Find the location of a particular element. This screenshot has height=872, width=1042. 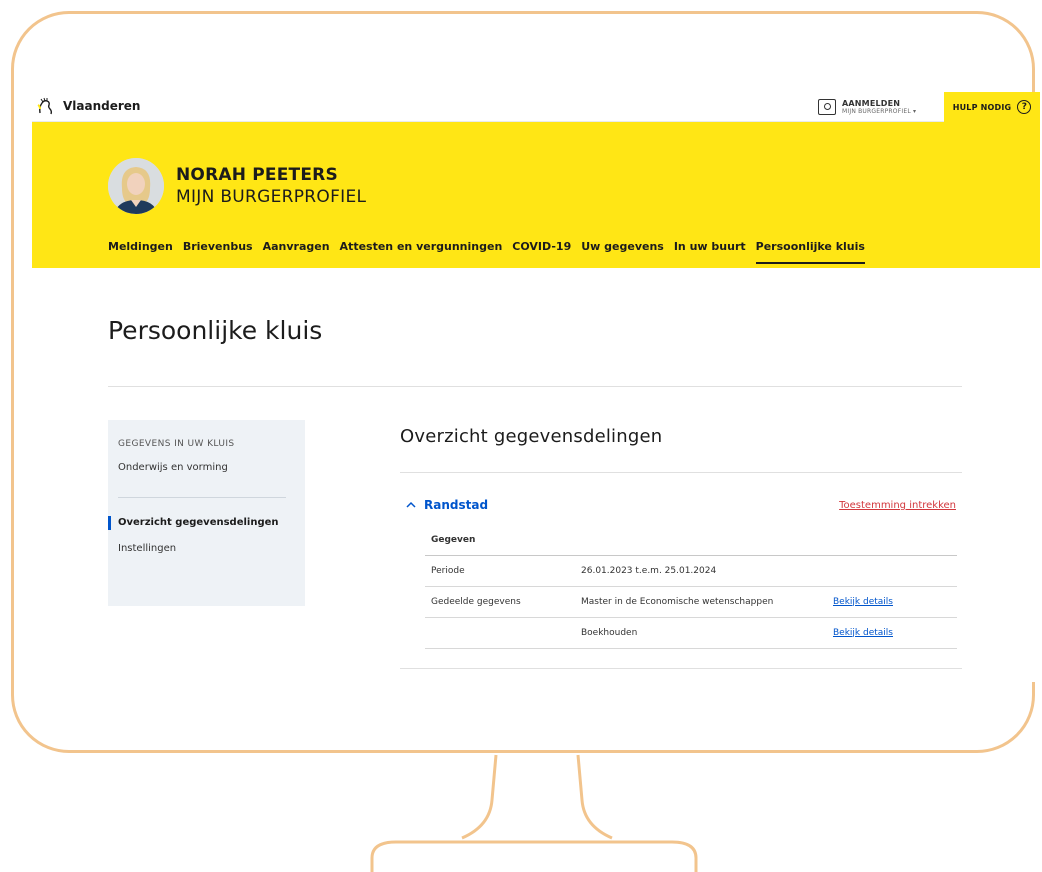

accordion-header: Randstad Toestemming intrekken is located at coordinates (681, 506).